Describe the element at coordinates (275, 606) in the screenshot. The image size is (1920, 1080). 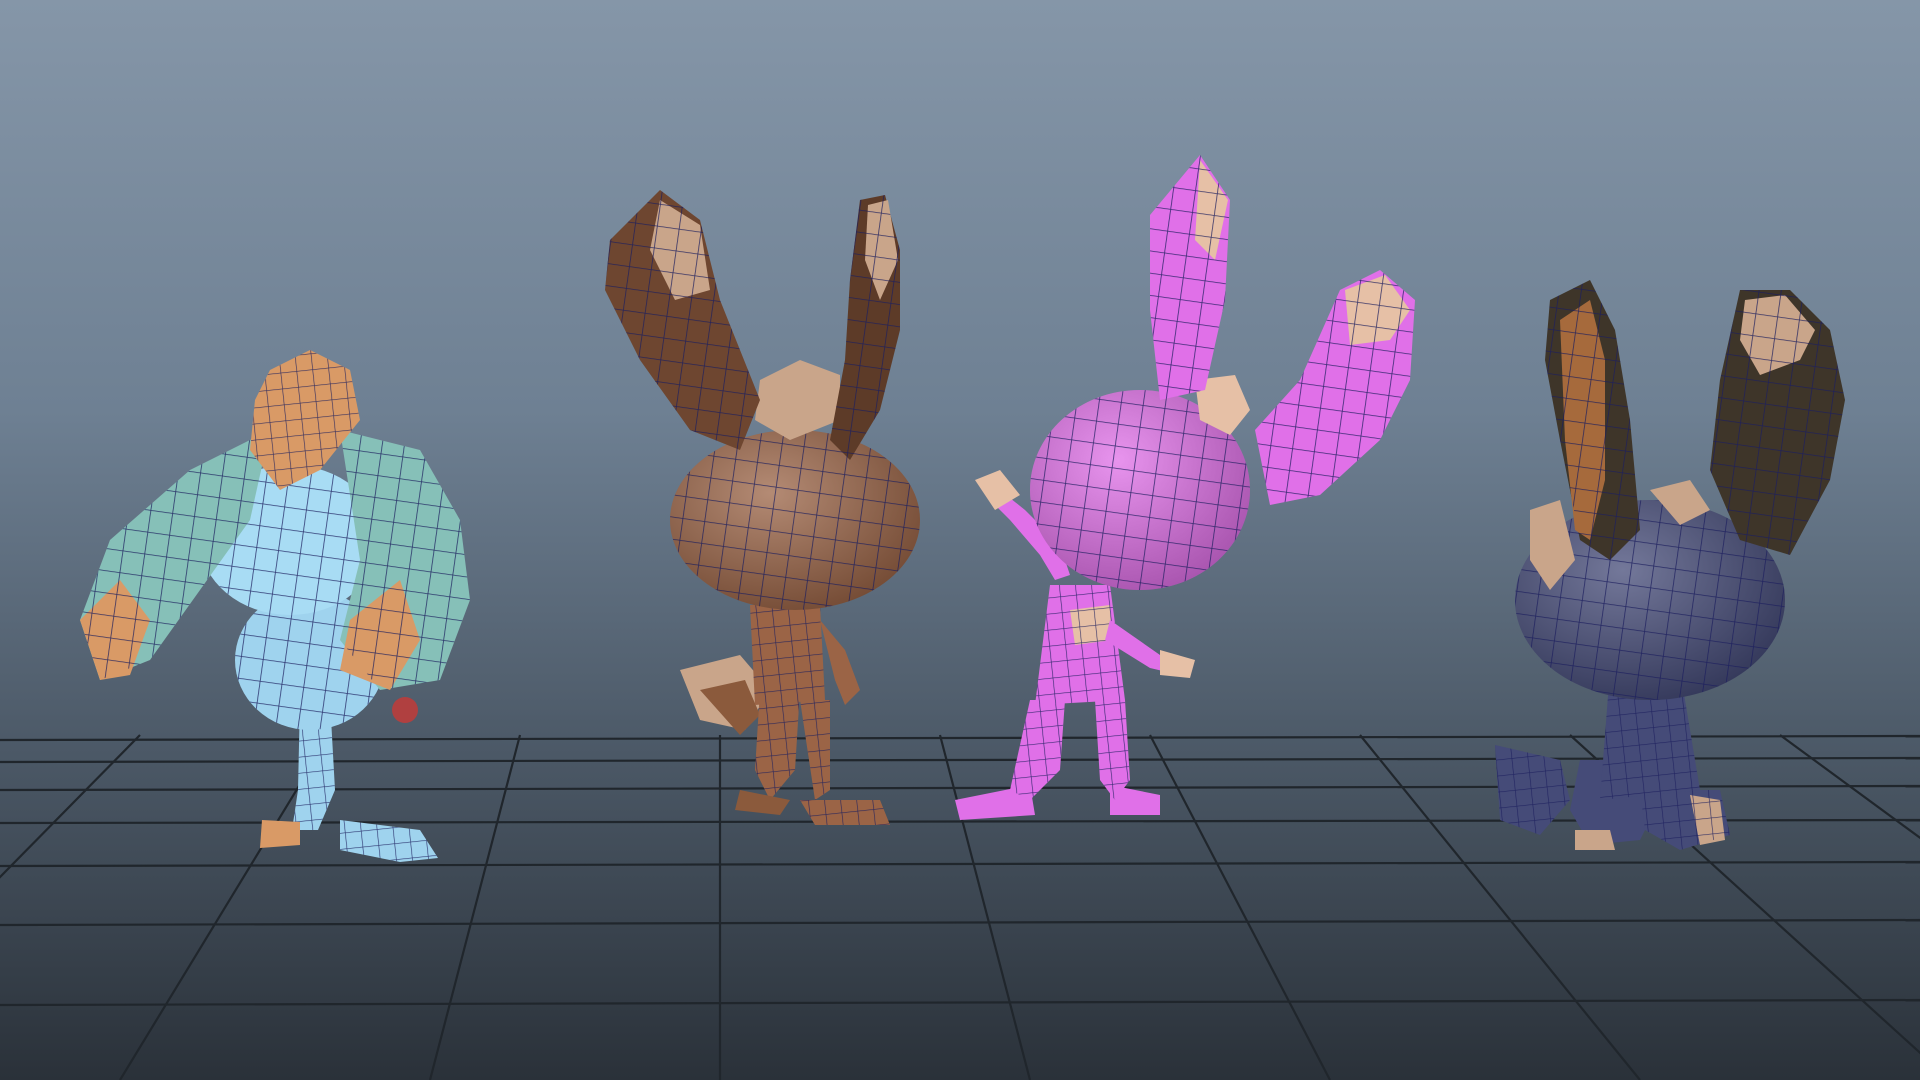
I see `teal-rabbit-model` at that location.